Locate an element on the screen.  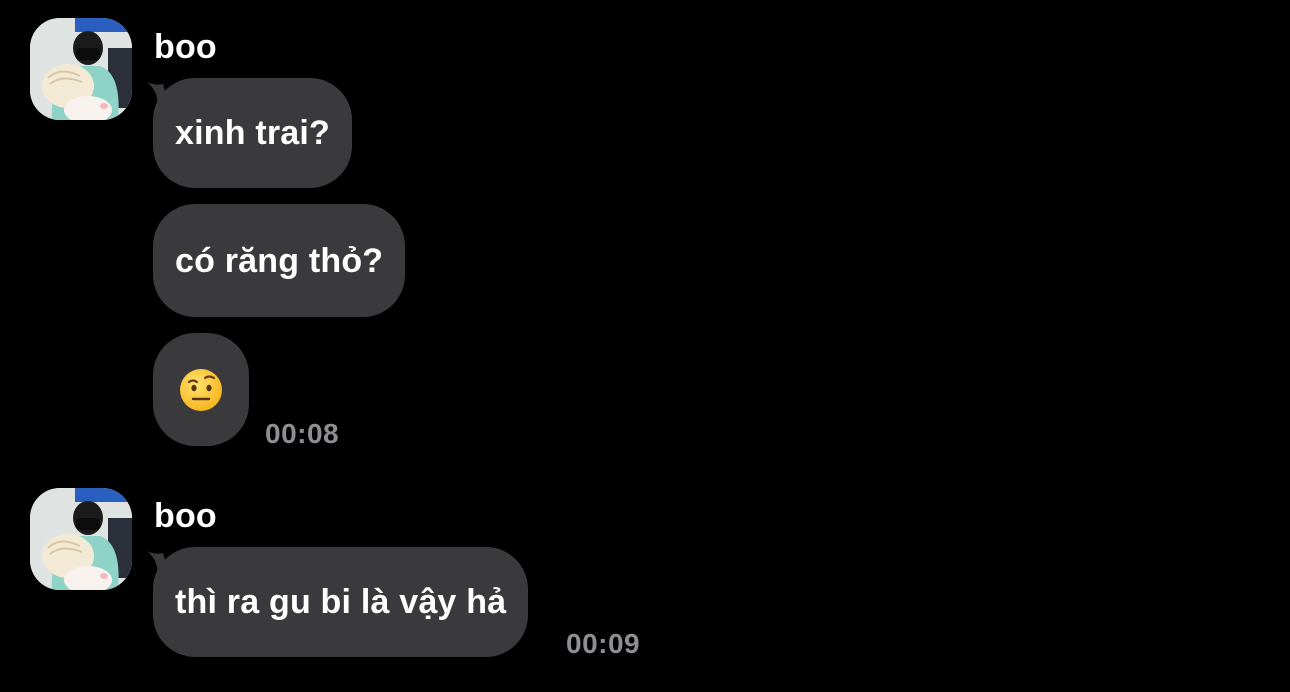
message-text: xinh trai? is located at coordinates (253, 133).